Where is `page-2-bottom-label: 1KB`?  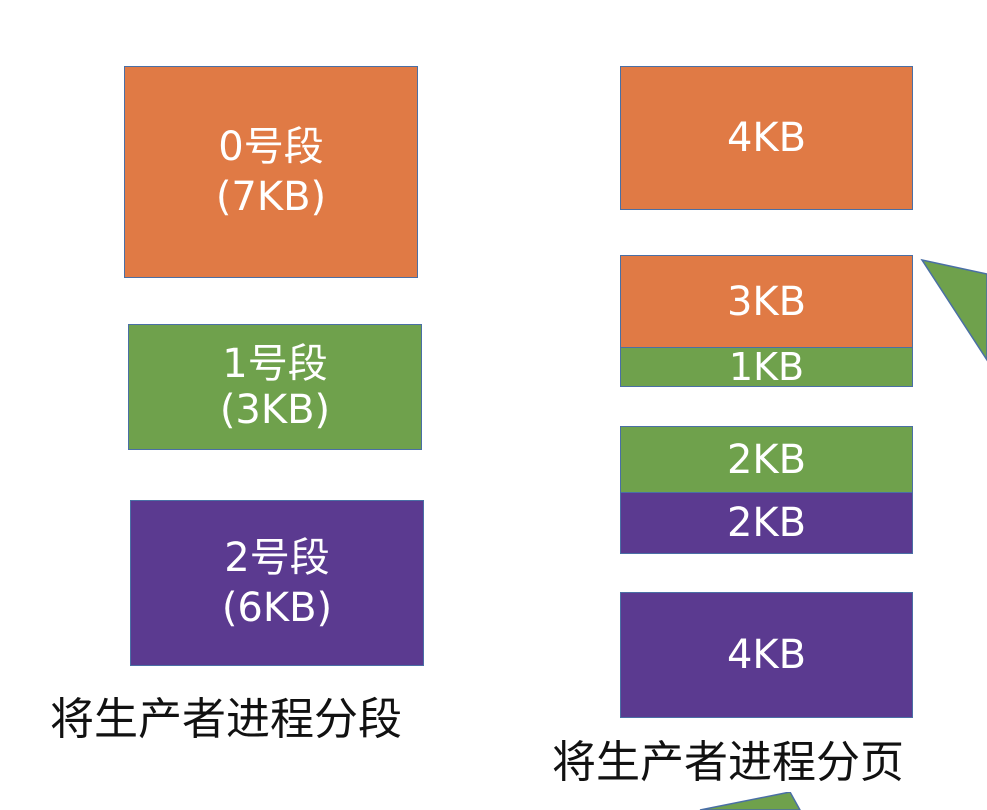
page-2-bottom-label: 1KB is located at coordinates (766, 367).